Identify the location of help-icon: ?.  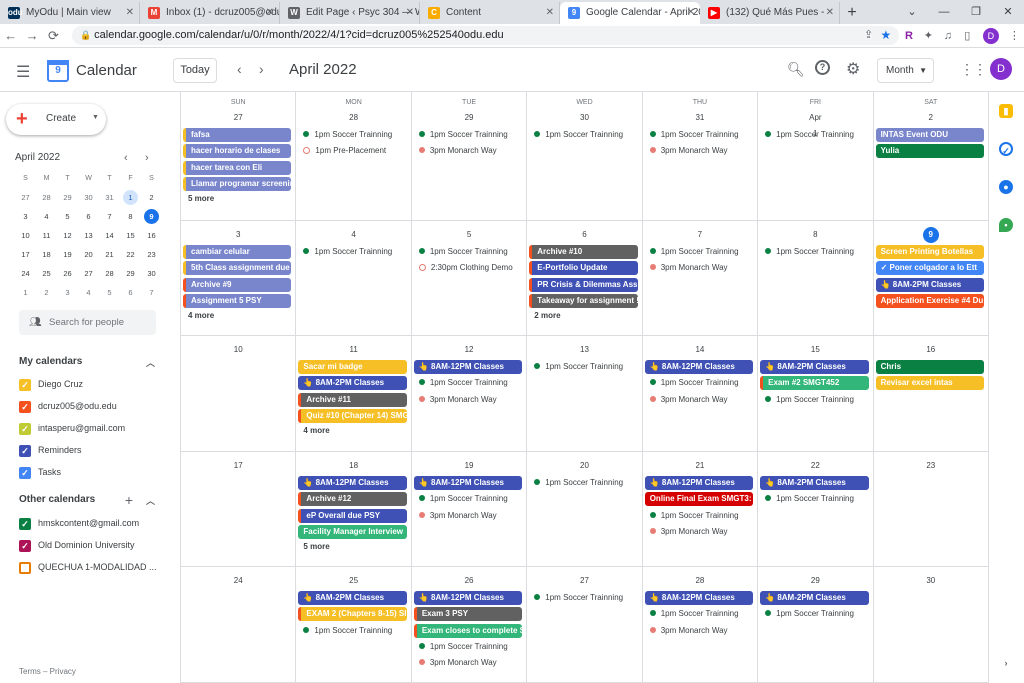
(822, 67).